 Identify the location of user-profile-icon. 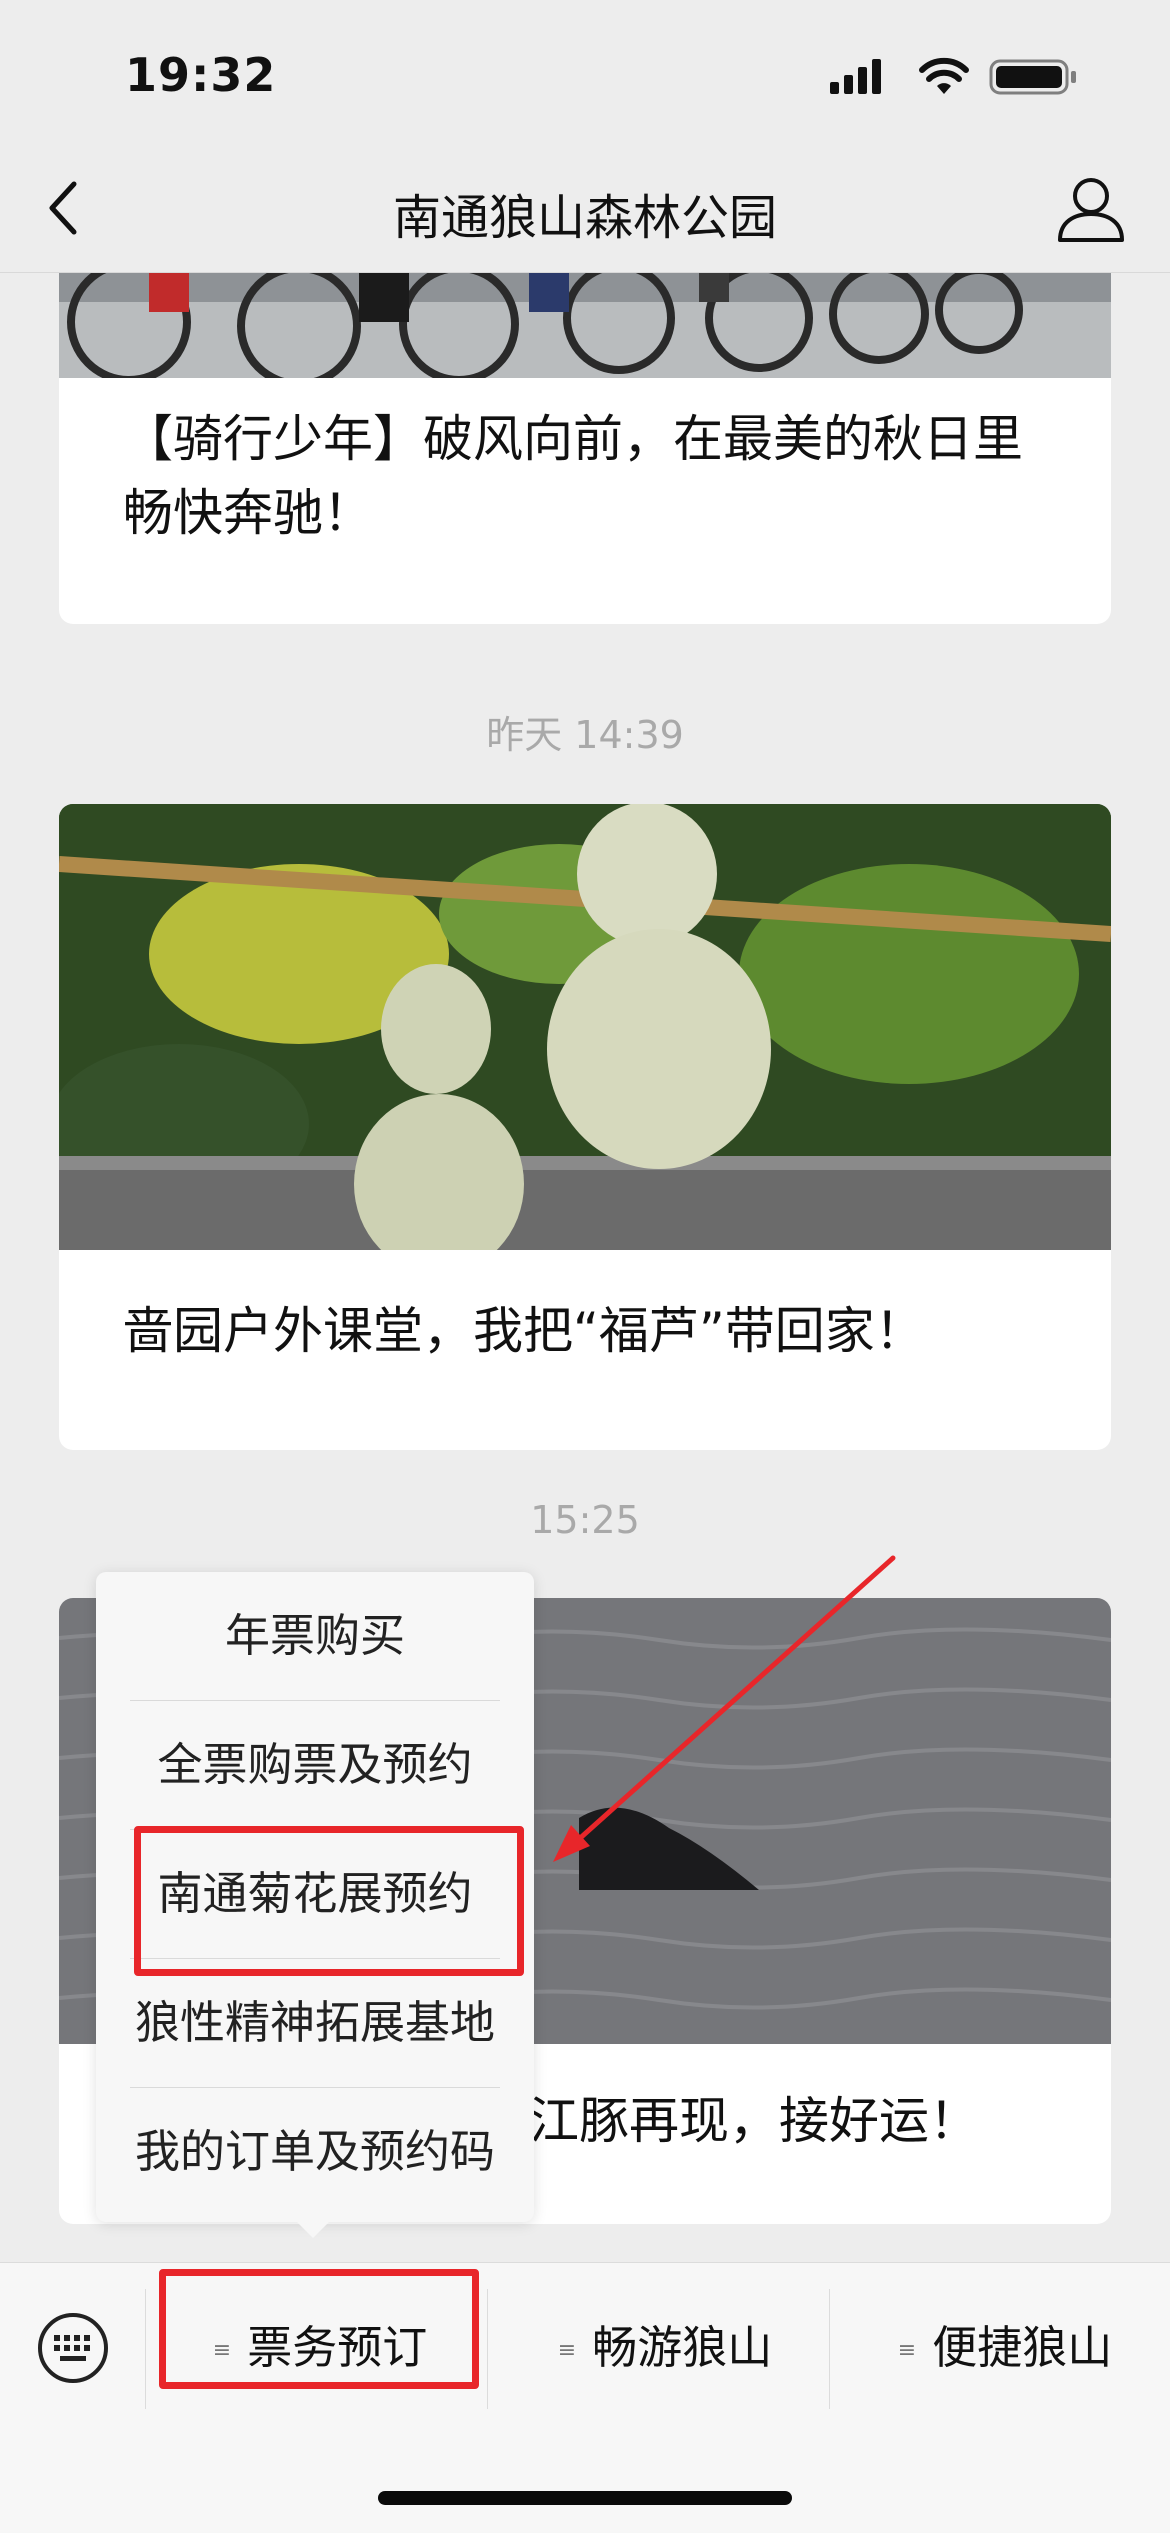
(1091, 208).